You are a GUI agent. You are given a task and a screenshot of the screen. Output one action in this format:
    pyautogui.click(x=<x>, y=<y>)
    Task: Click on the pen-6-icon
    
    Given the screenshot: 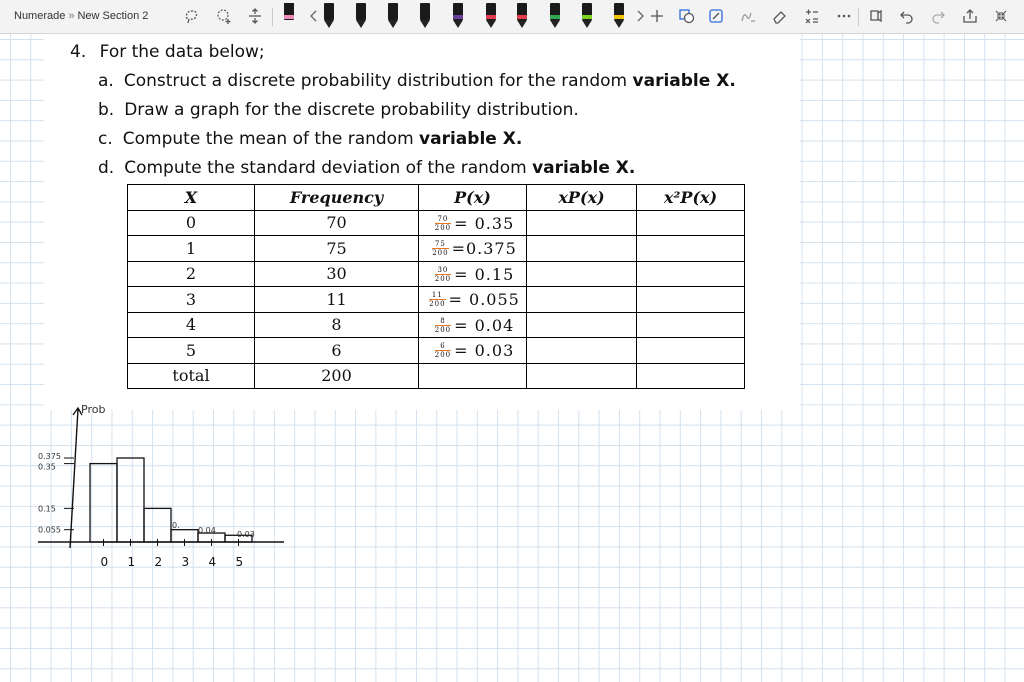 What is the action you would take?
    pyautogui.click(x=458, y=17)
    